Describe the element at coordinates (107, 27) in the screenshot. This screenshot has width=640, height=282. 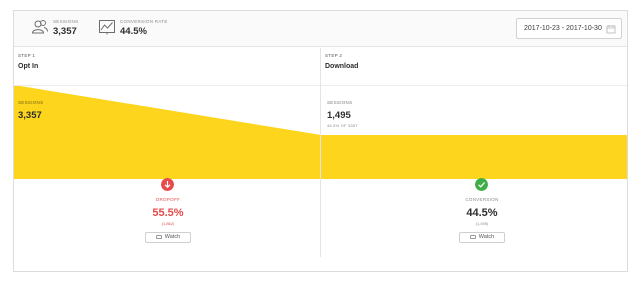
I see `chart-line-icon` at that location.